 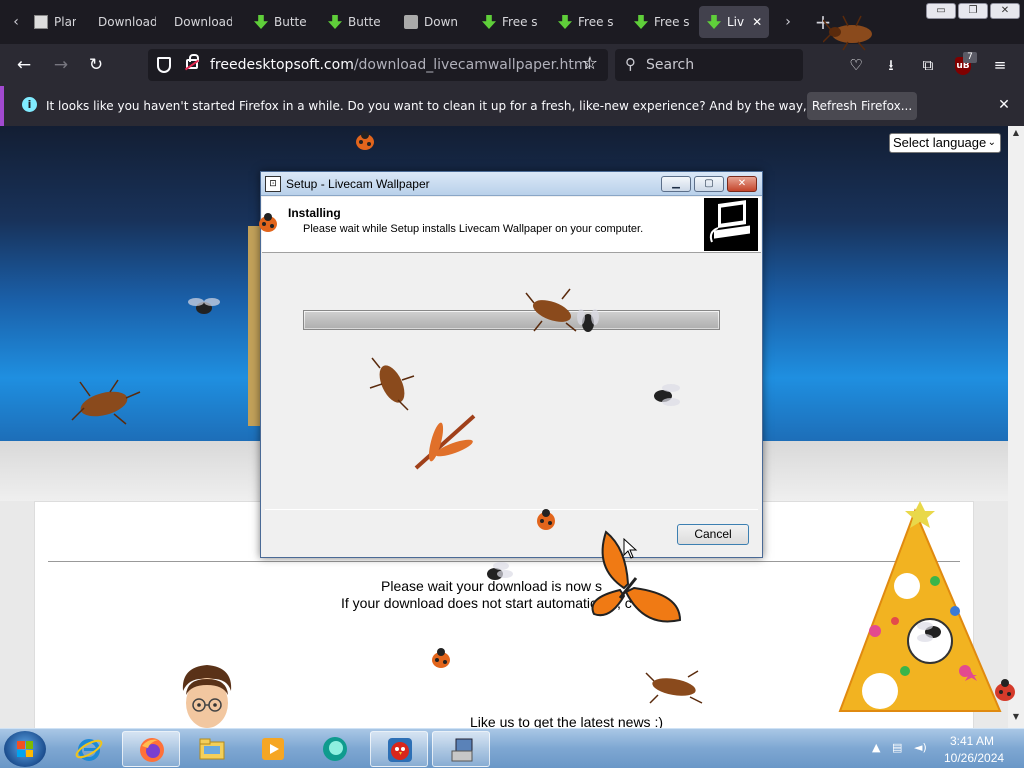 What do you see at coordinates (974, 758) in the screenshot?
I see `clock-date: 10/26/2024` at bounding box center [974, 758].